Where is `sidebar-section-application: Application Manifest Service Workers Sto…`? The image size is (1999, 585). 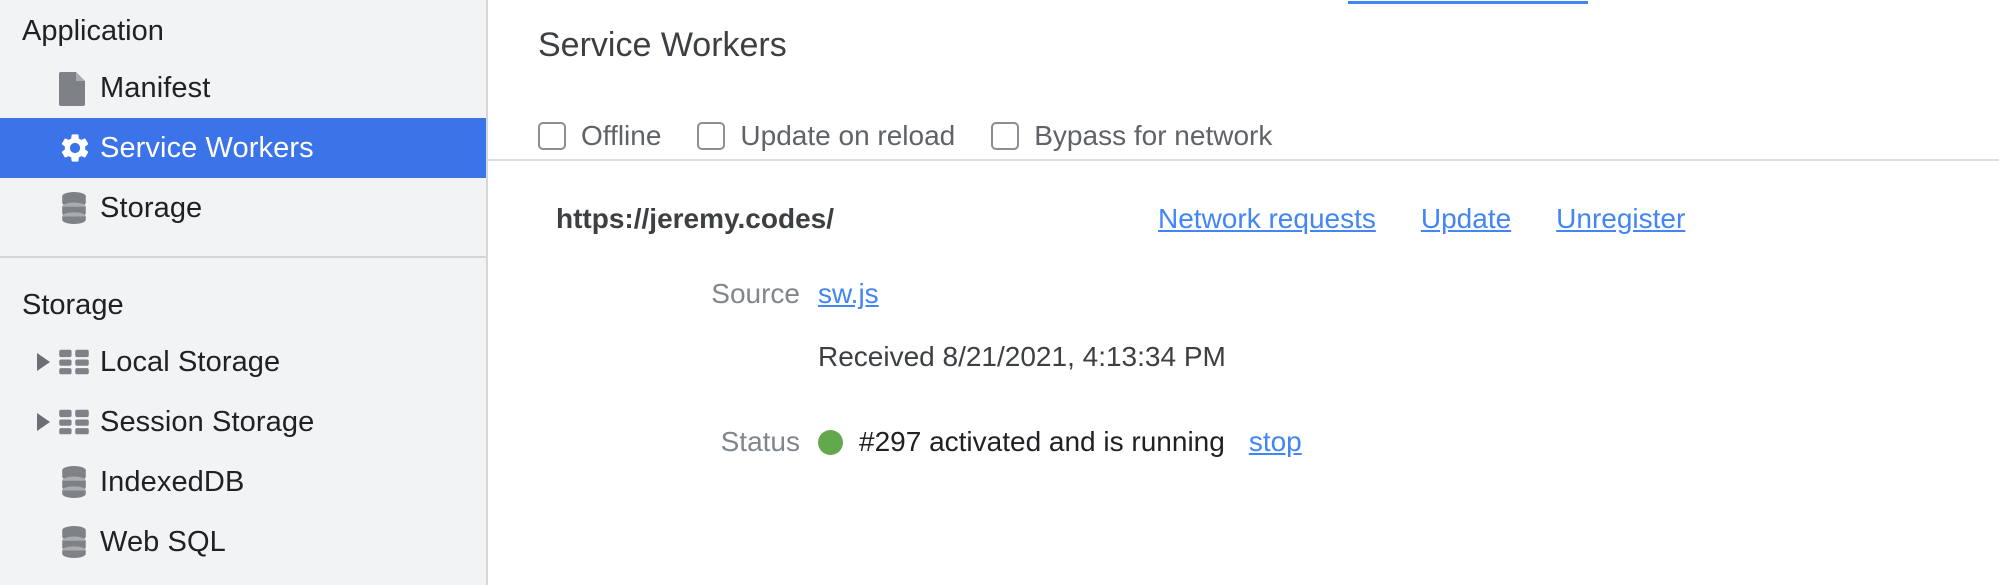 sidebar-section-application: Application Manifest Service Workers Sto… is located at coordinates (243, 119).